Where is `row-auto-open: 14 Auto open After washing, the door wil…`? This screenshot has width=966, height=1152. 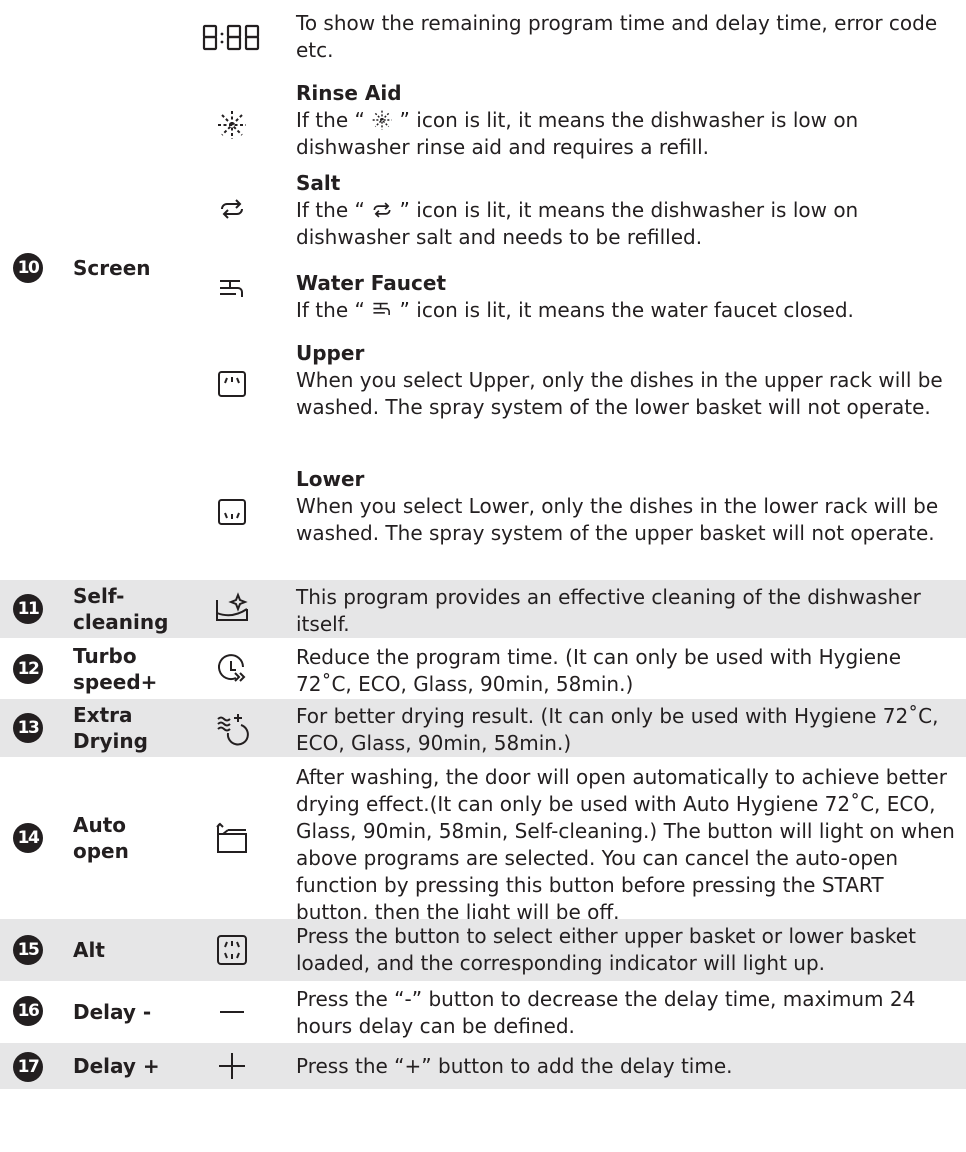 row-auto-open: 14 Auto open After washing, the door wil… is located at coordinates (483, 841).